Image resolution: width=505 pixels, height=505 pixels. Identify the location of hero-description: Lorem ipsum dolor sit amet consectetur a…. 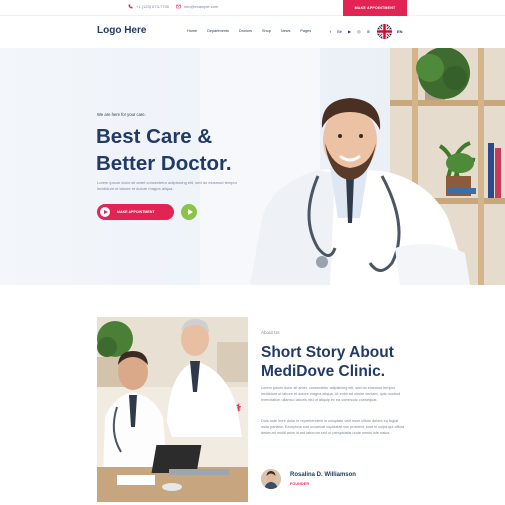
(167, 185).